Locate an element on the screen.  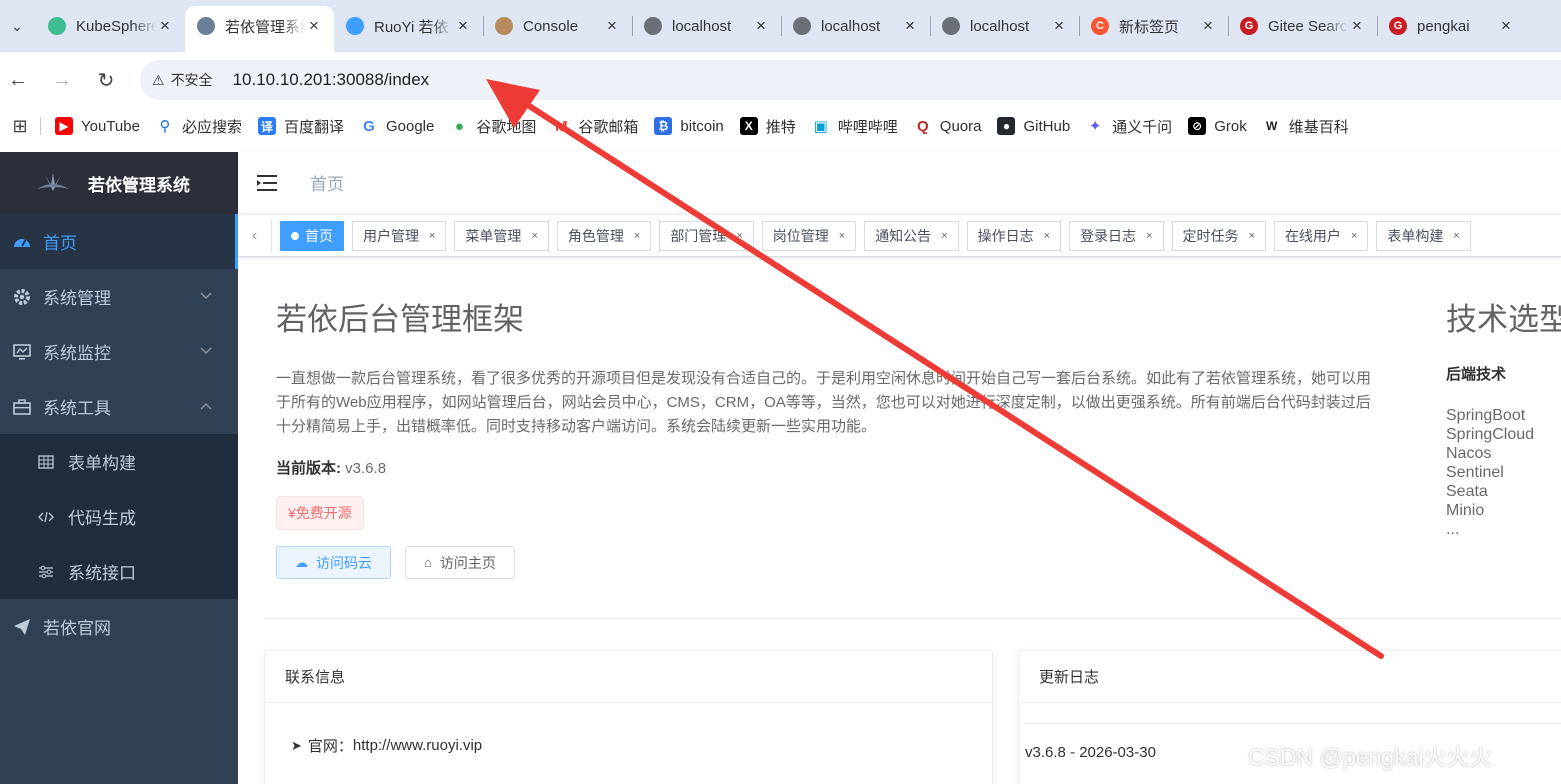
bilibili-icon: ▣ is located at coordinates (820, 126).